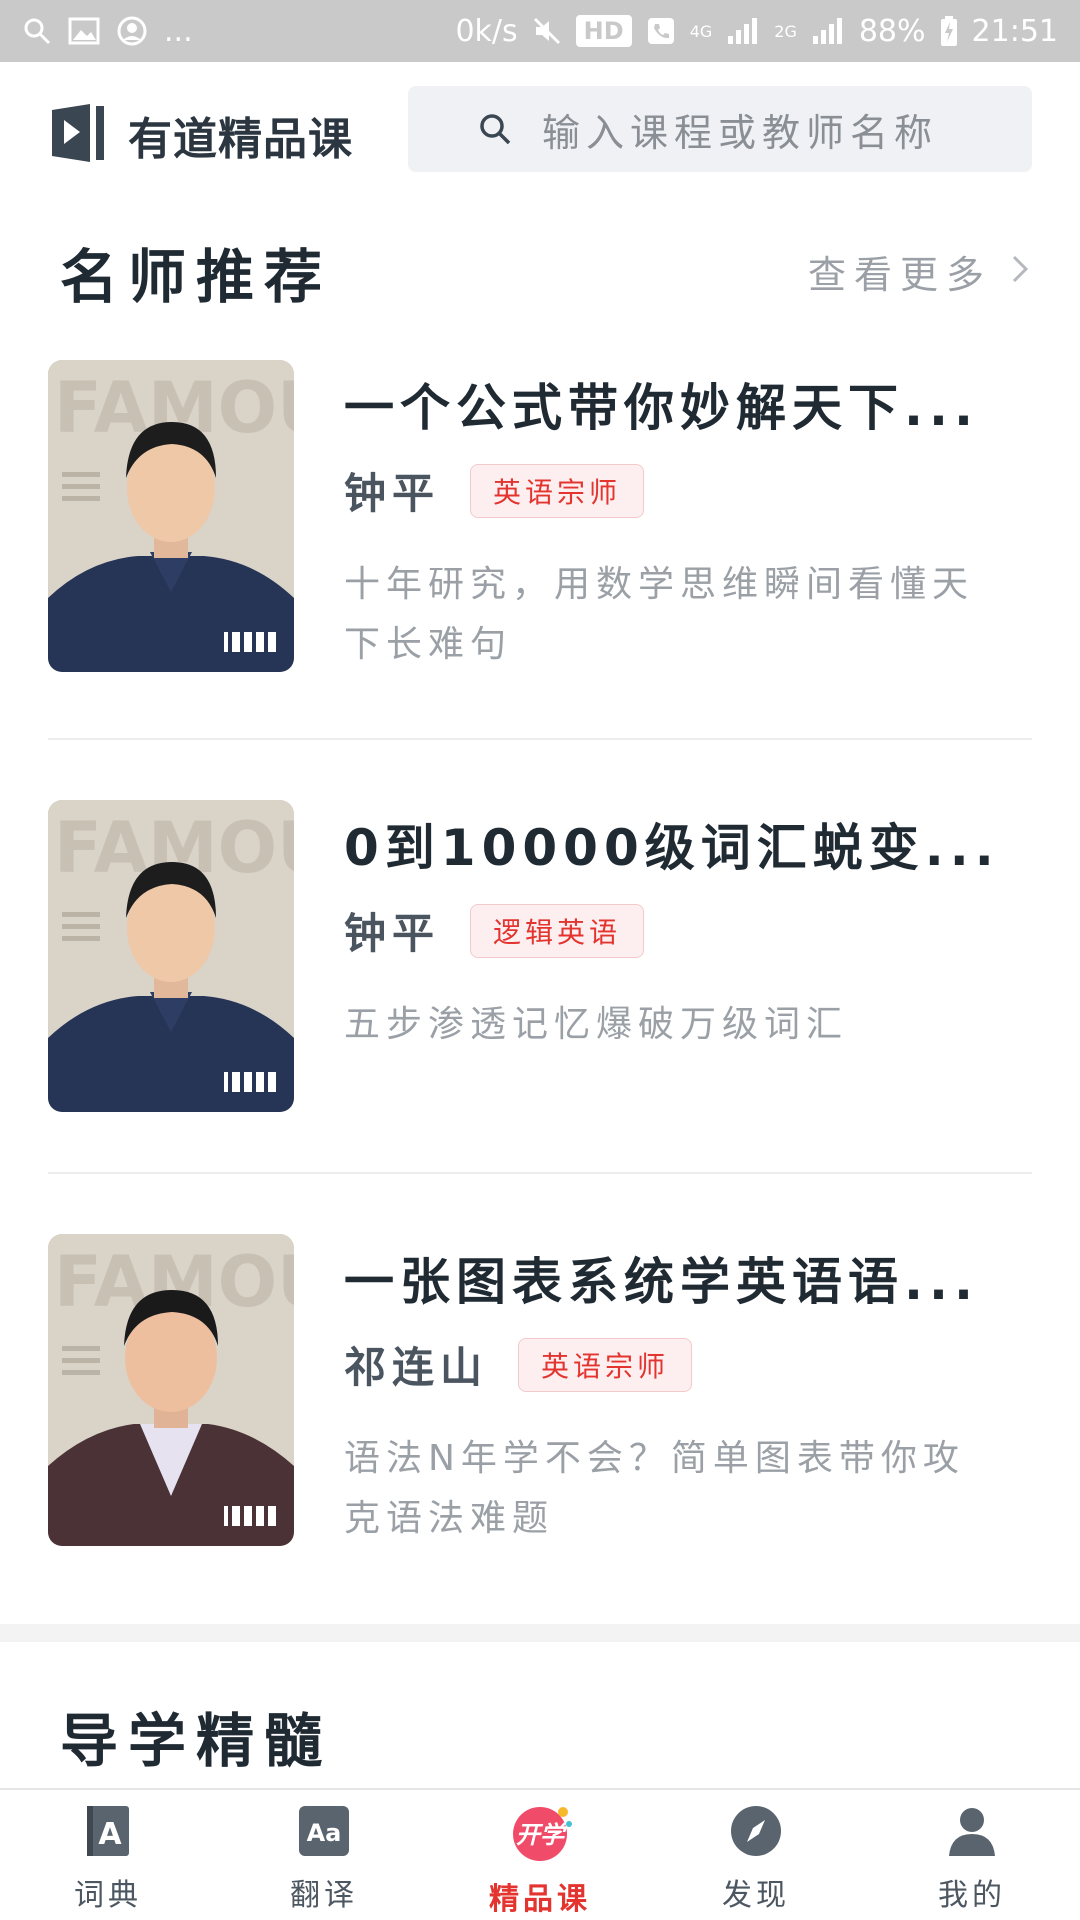 This screenshot has width=1080, height=1920. Describe the element at coordinates (972, 1833) in the screenshot. I see `user-icon` at that location.